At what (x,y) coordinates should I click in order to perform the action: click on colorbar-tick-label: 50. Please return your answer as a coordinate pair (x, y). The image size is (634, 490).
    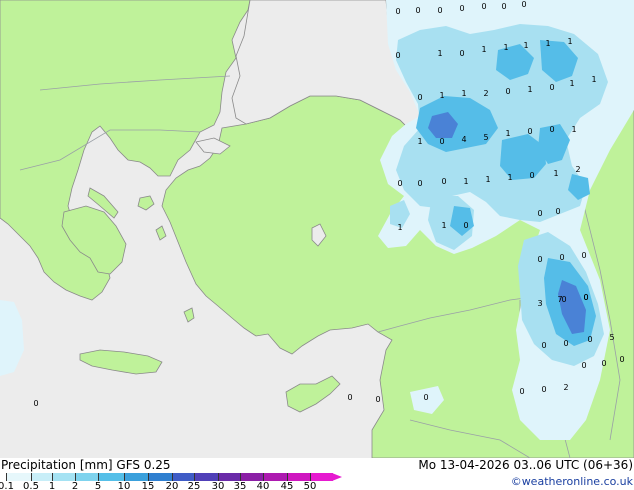
    Looking at the image, I should click on (310, 485).